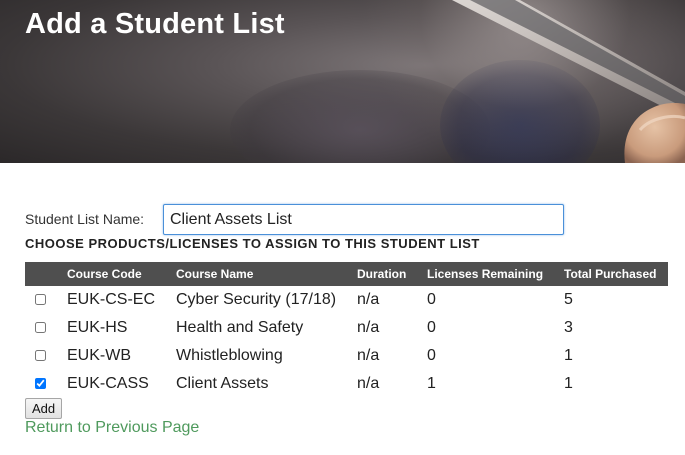 The height and width of the screenshot is (455, 685). What do you see at coordinates (99, 355) in the screenshot?
I see `course-code: EUK-WB` at bounding box center [99, 355].